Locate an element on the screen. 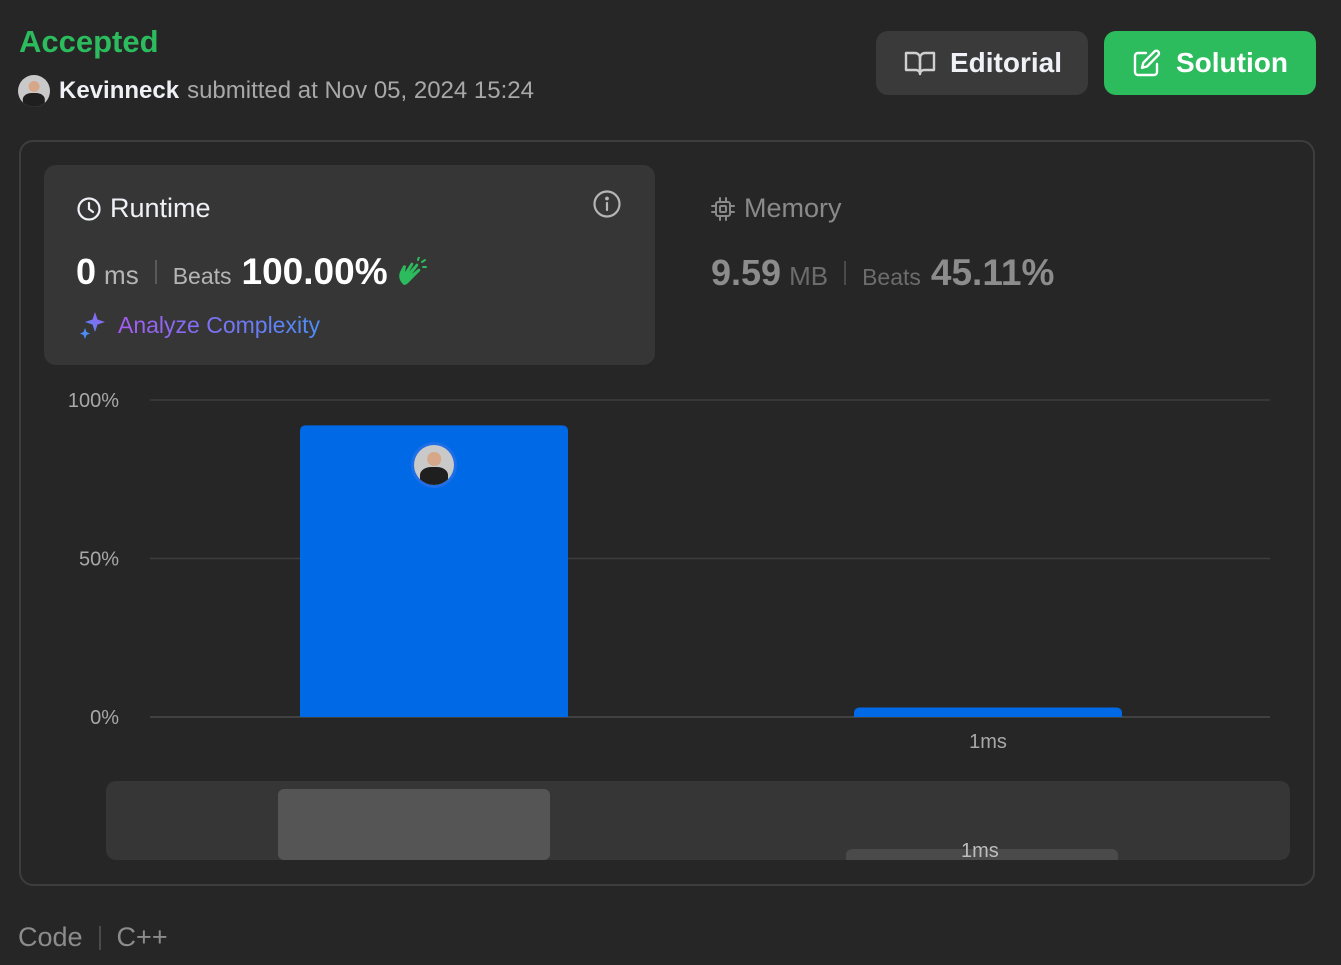 The height and width of the screenshot is (965, 1341). memory-title-text: Memory is located at coordinates (793, 208).